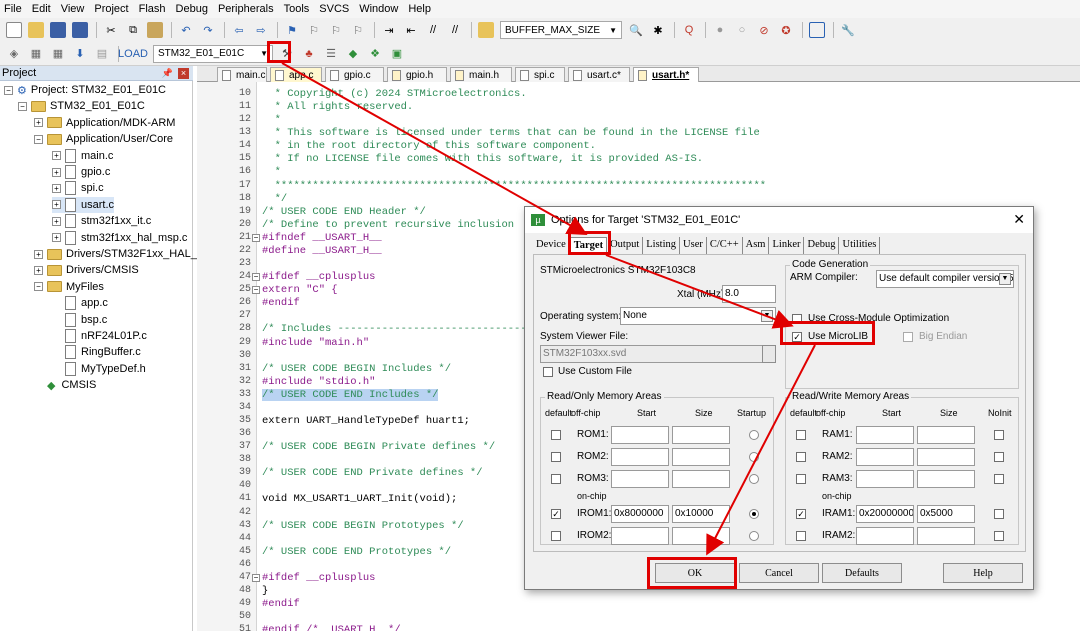 The width and height of the screenshot is (1080, 631). Describe the element at coordinates (599, 74) in the screenshot. I see `editor-tab: usart.c*` at that location.